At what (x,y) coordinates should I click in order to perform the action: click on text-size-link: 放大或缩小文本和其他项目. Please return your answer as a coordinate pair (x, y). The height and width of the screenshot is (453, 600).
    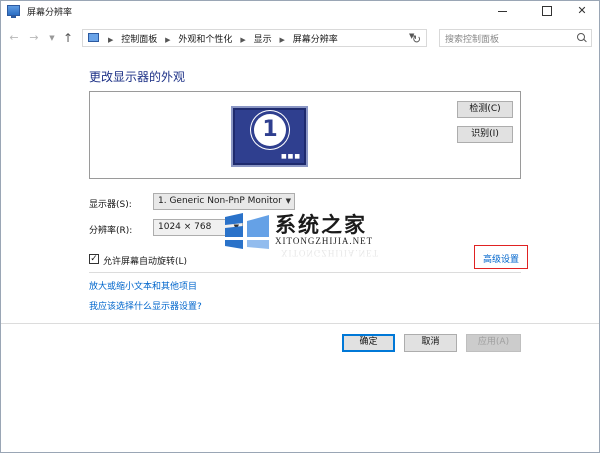
    Looking at the image, I should click on (143, 285).